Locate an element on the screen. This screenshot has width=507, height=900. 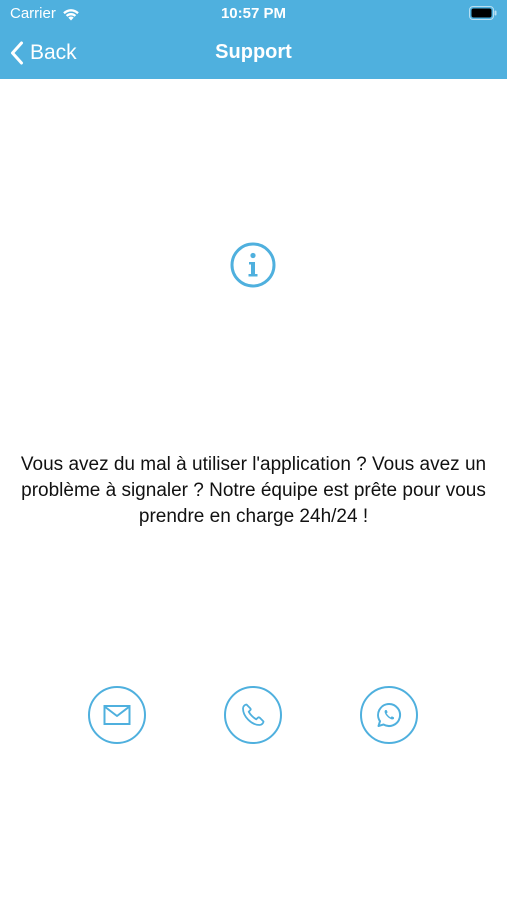
whatsapp-button is located at coordinates (389, 715).